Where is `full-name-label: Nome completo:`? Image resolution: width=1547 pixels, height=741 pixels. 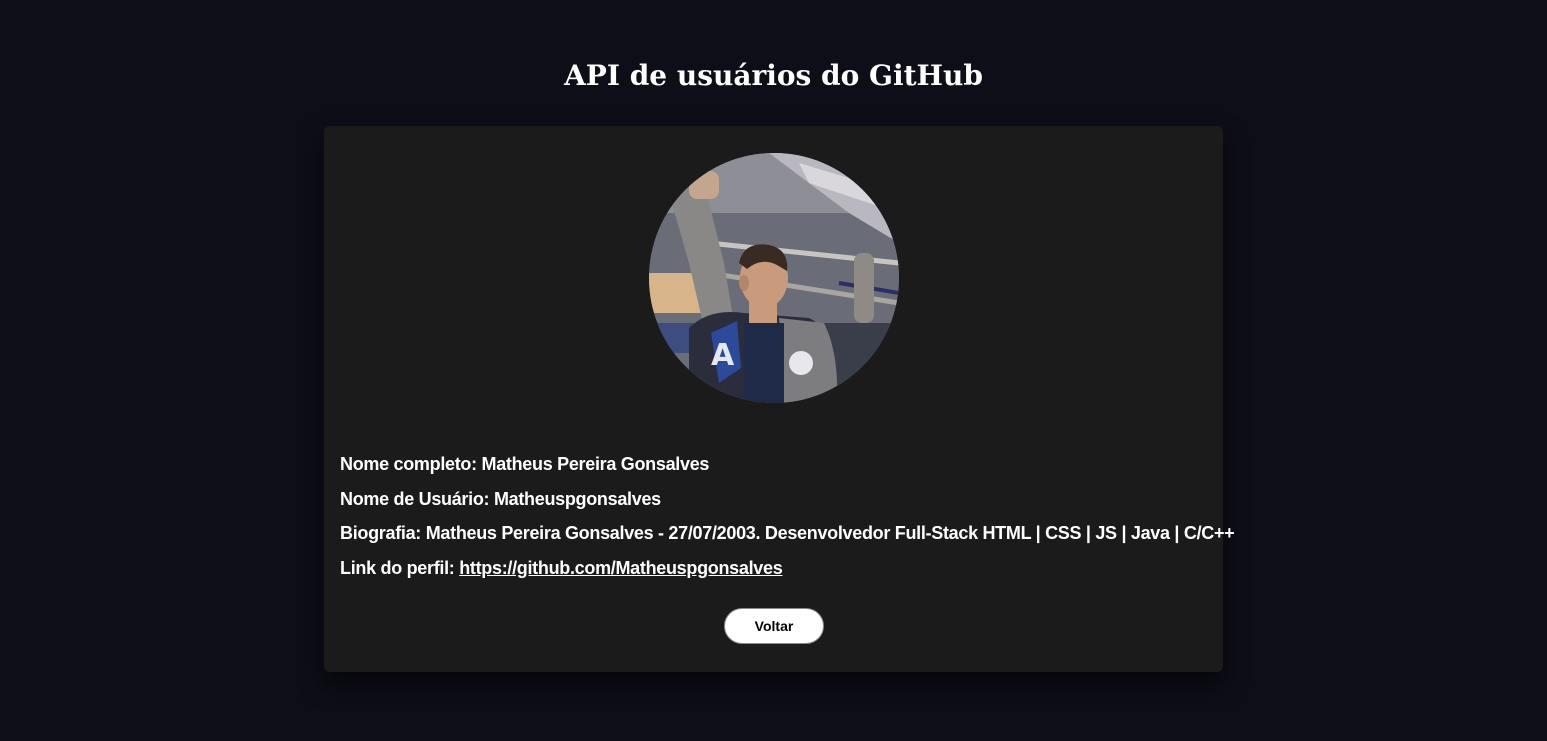 full-name-label: Nome completo: is located at coordinates (408, 464).